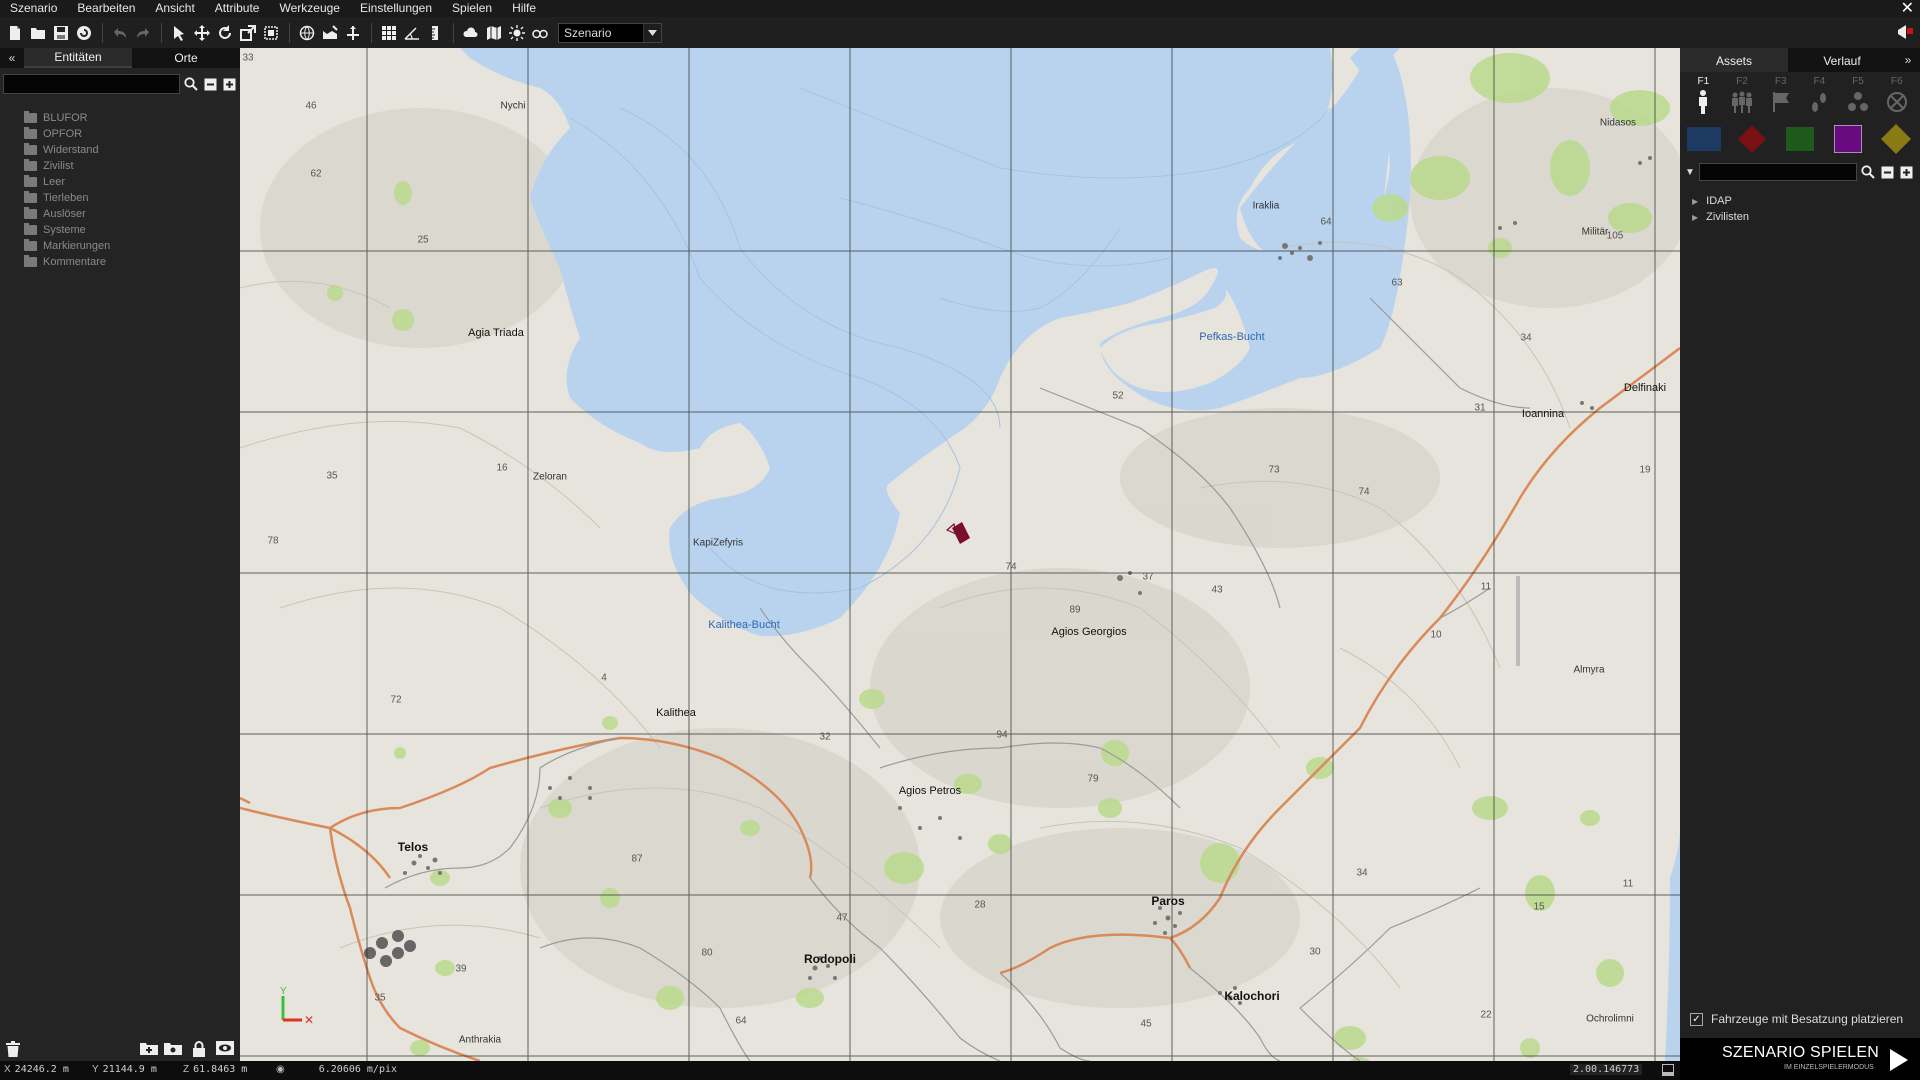 This screenshot has width=1920, height=1080. I want to click on area-select-icon, so click(271, 33).